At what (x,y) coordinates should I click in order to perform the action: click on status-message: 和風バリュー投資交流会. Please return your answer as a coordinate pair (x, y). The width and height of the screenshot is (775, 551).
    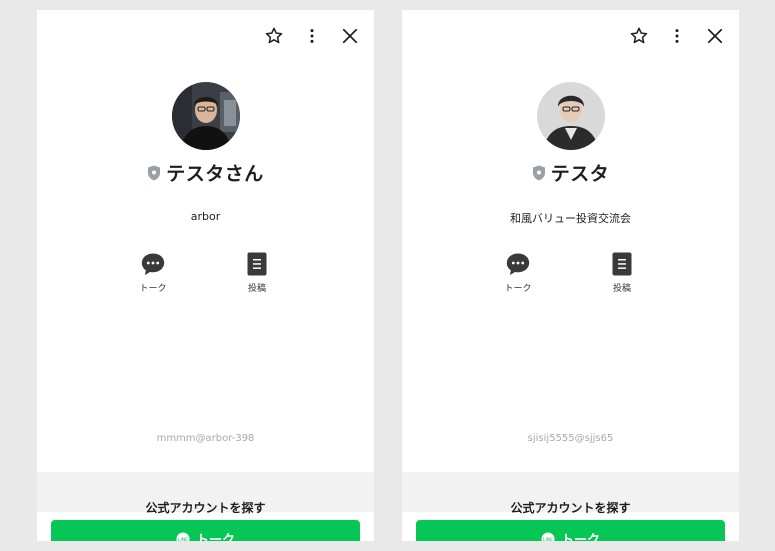
    Looking at the image, I should click on (570, 218).